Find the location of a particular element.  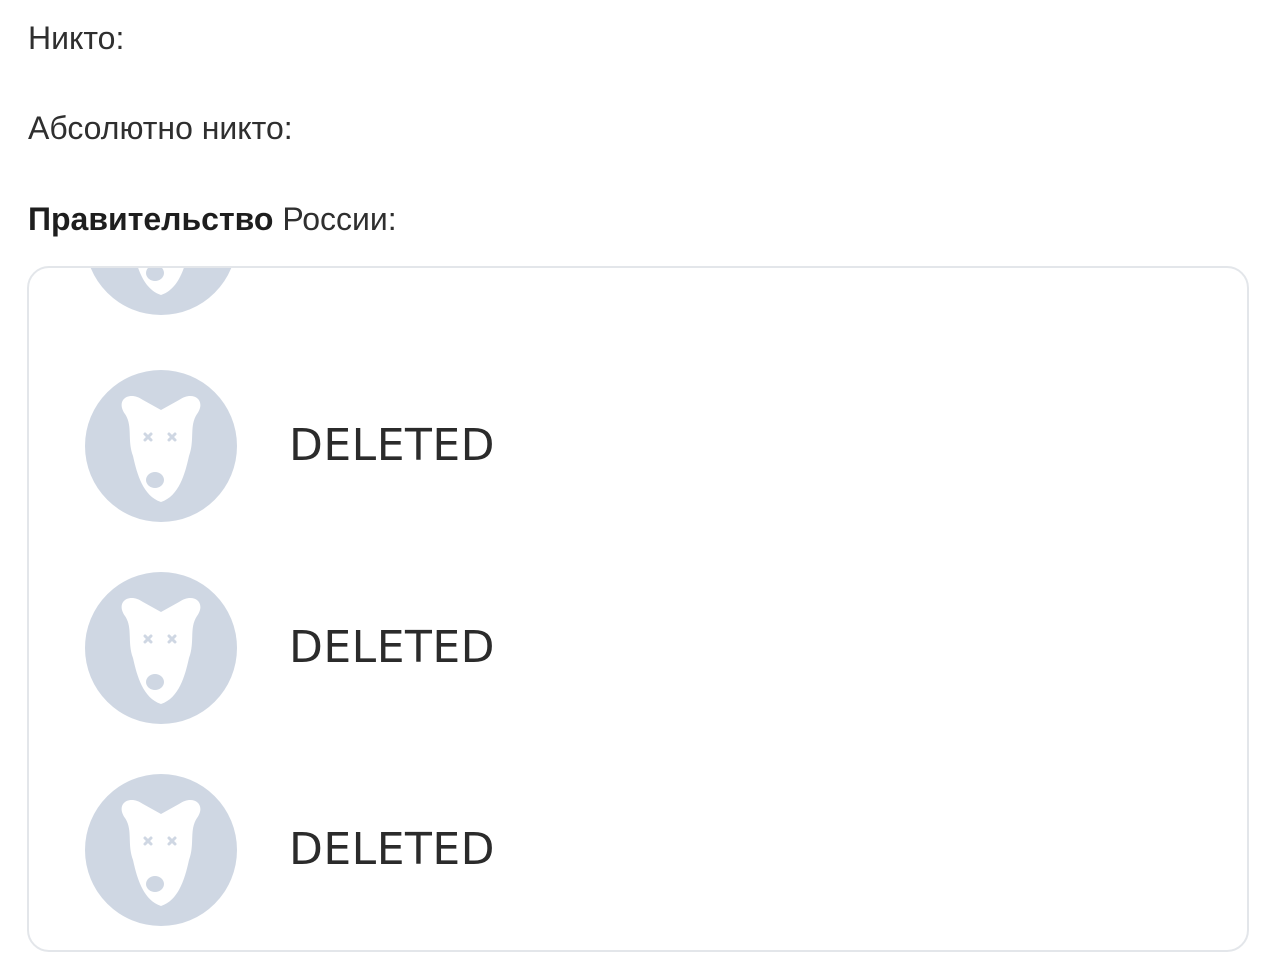

caption-line-government: Правительство России: is located at coordinates (212, 219).